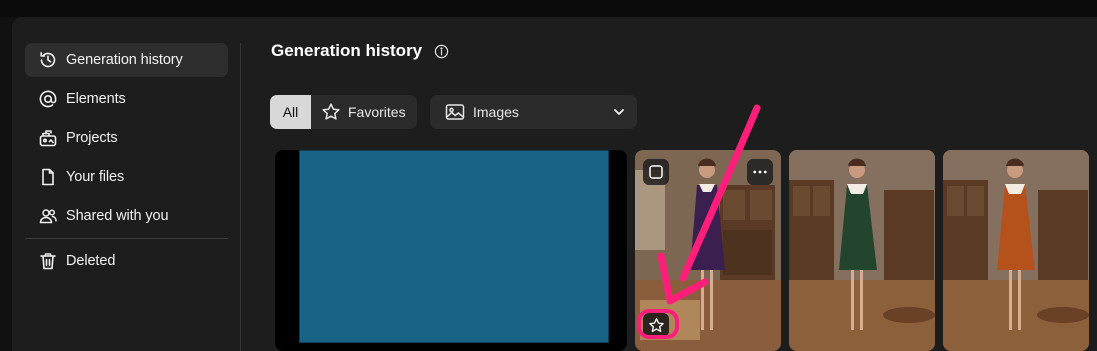 Image resolution: width=1097 pixels, height=351 pixels. I want to click on sidebar-item-generation-history: Generation history, so click(126, 60).